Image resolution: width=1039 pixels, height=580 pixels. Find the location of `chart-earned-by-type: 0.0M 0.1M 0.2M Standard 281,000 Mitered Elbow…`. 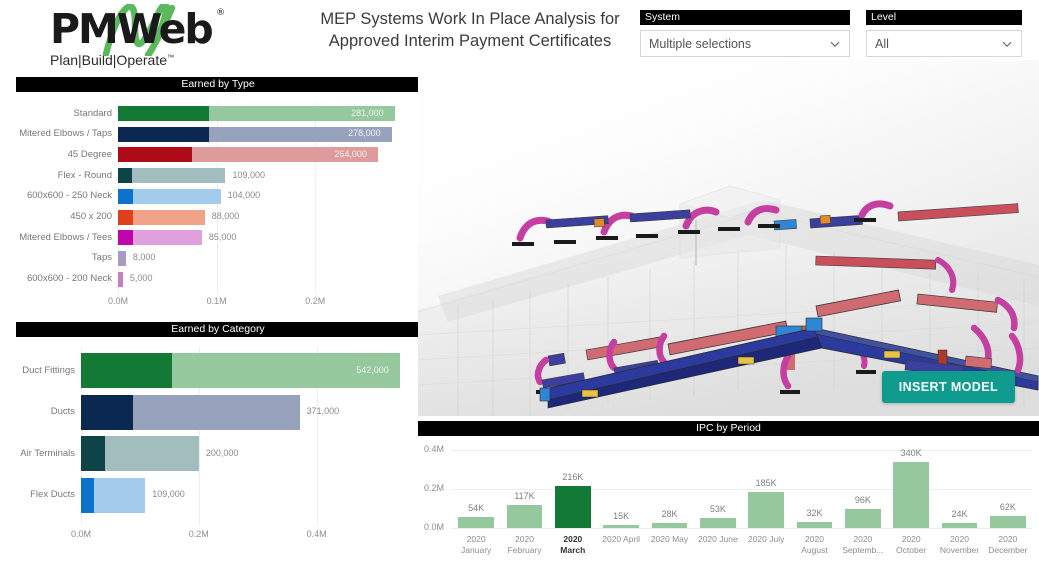

chart-earned-by-type: 0.0M 0.1M 0.2M Standard 281,000 Mitered Elbow… is located at coordinates (218, 202).